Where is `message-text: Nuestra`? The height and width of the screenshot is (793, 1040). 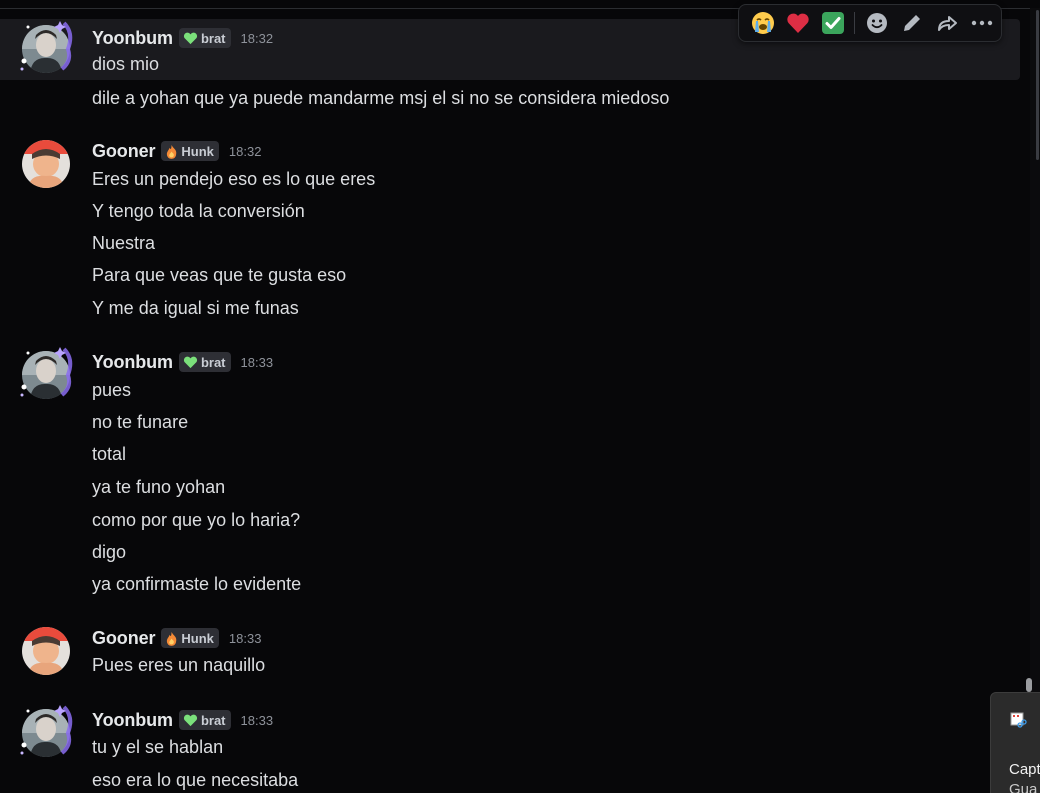 message-text: Nuestra is located at coordinates (124, 243).